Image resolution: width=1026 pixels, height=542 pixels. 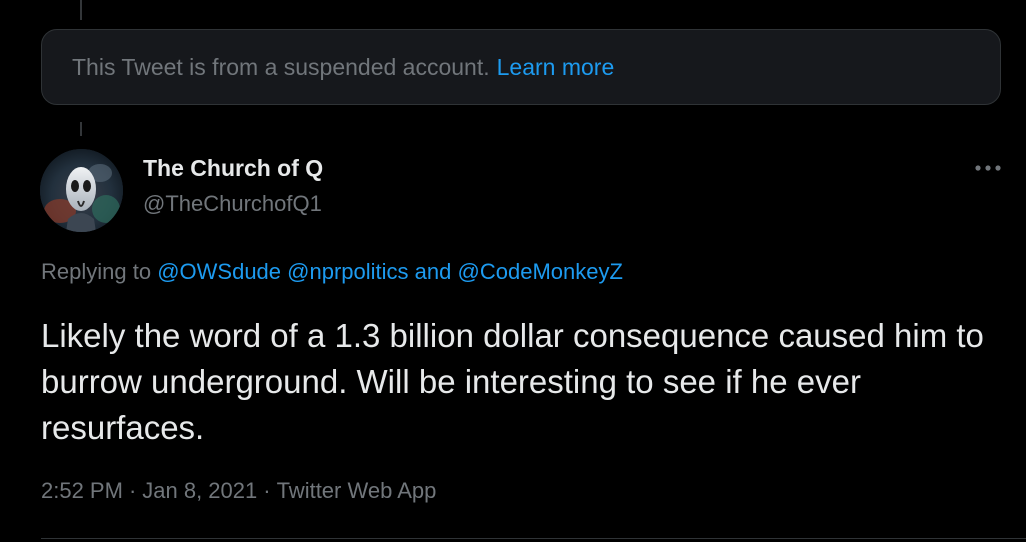 What do you see at coordinates (540, 271) in the screenshot?
I see `mention-link: @CodeMonkeyZ` at bounding box center [540, 271].